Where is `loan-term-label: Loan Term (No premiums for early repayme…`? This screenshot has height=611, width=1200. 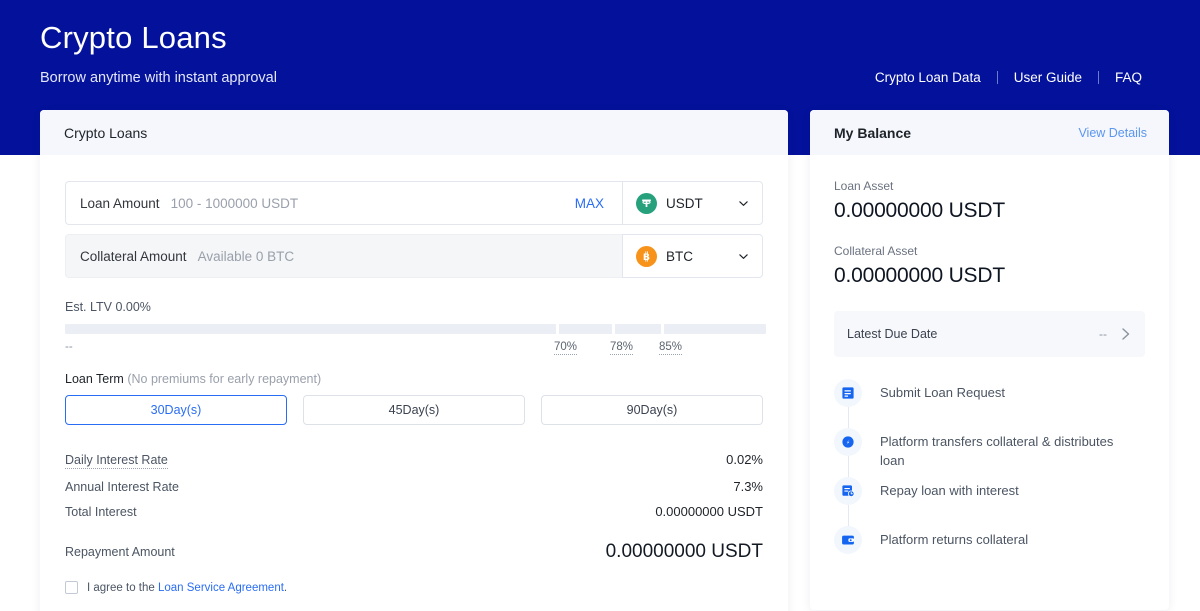 loan-term-label: Loan Term (No premiums for early repayme… is located at coordinates (414, 379).